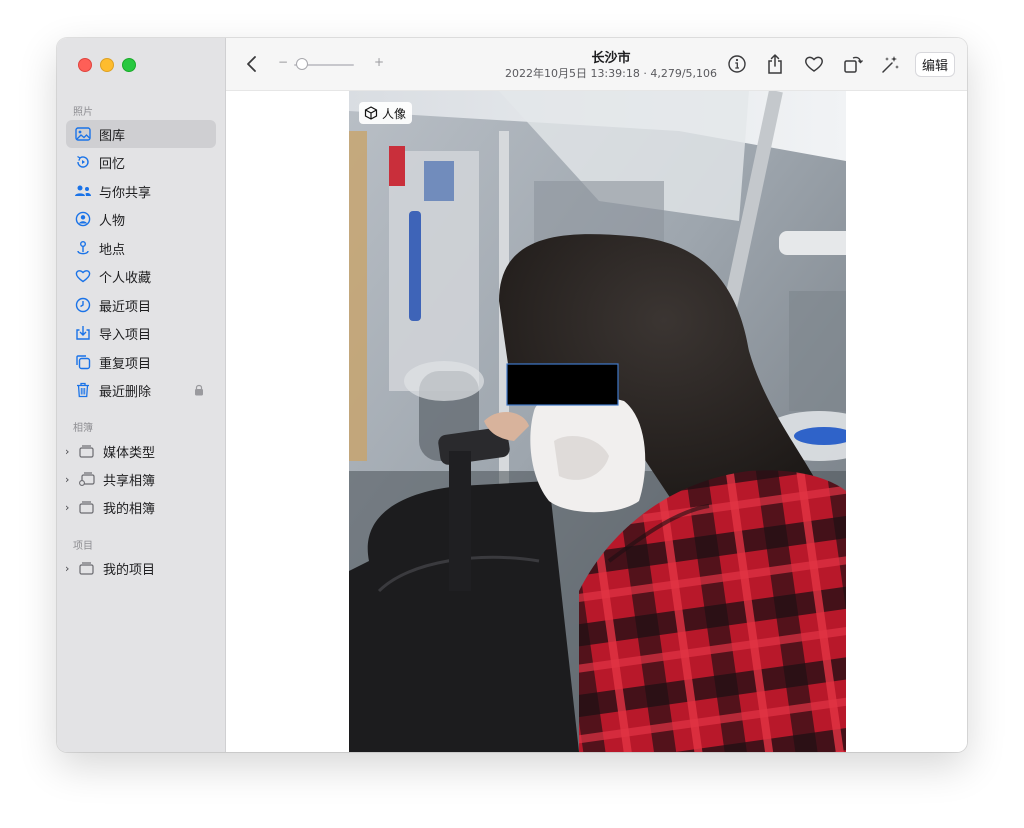 The width and height of the screenshot is (1024, 828). What do you see at coordinates (737, 64) in the screenshot?
I see `info-icon` at bounding box center [737, 64].